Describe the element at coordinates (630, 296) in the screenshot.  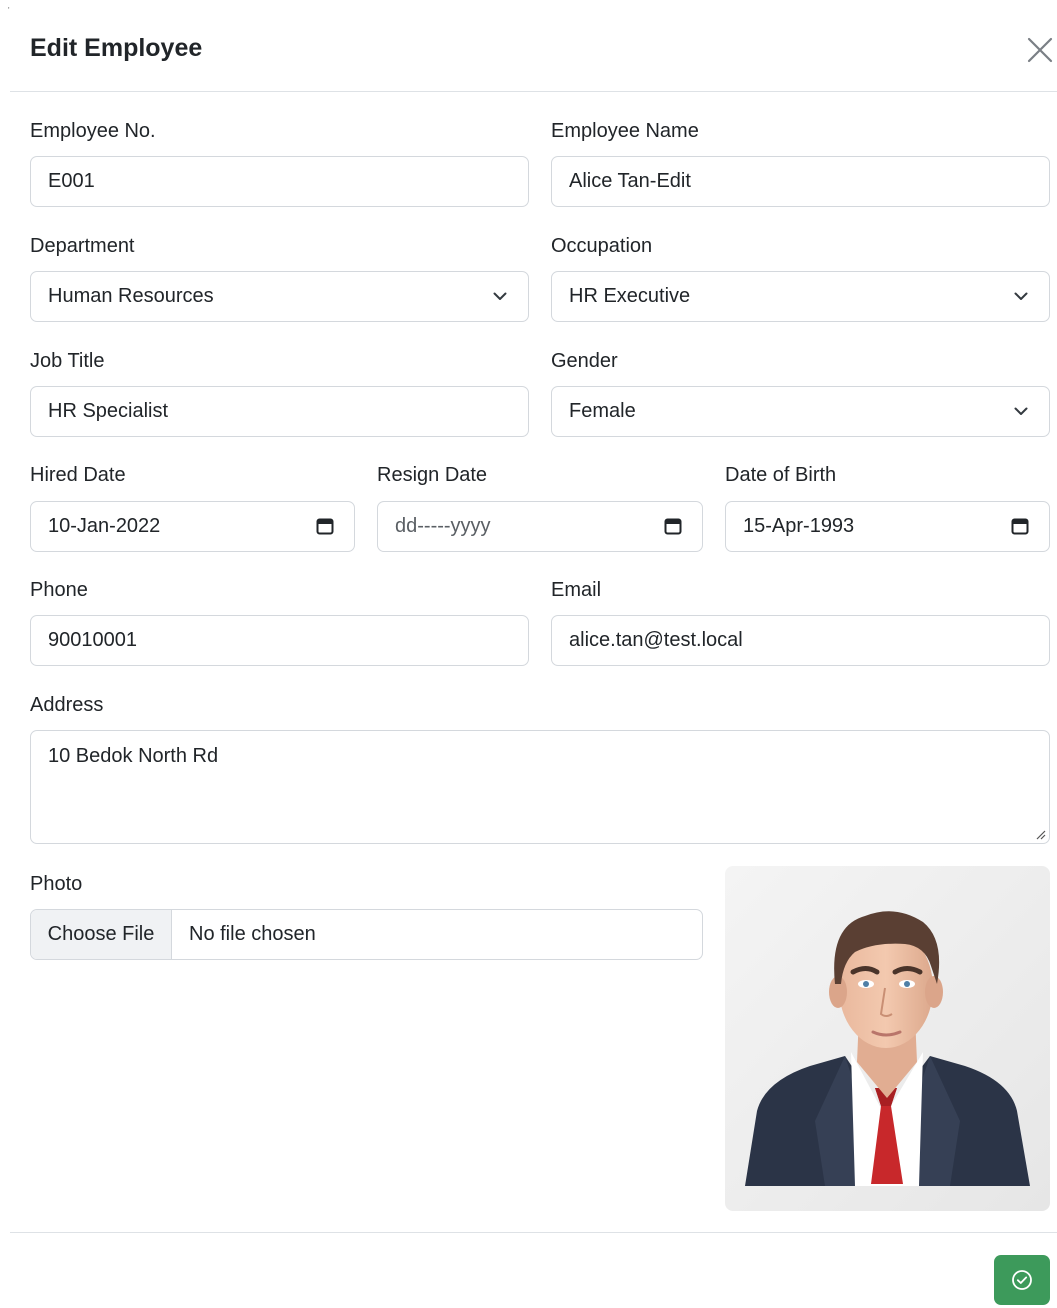
I see `occupation-value: HR Executive` at that location.